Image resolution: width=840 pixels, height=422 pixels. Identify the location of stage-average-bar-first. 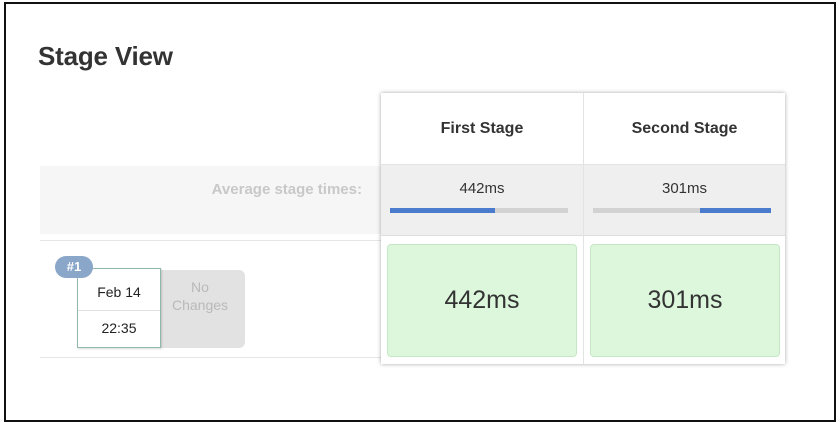
(479, 210).